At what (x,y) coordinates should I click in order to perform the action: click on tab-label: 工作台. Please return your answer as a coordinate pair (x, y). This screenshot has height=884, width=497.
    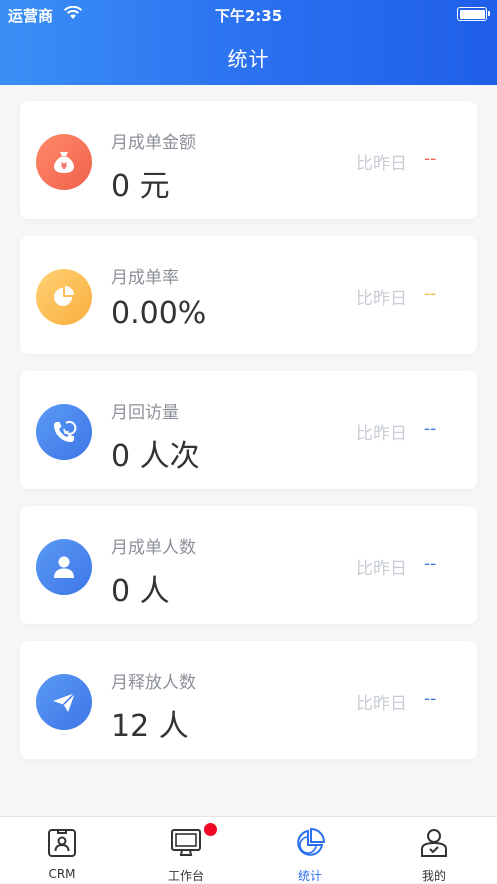
    Looking at the image, I should click on (185, 876).